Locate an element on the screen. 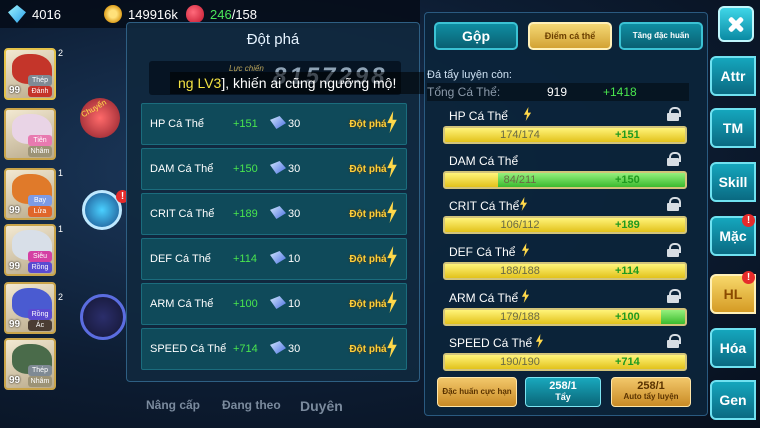 This screenshot has height=428, width=760. nav-skill: Skill is located at coordinates (733, 182).